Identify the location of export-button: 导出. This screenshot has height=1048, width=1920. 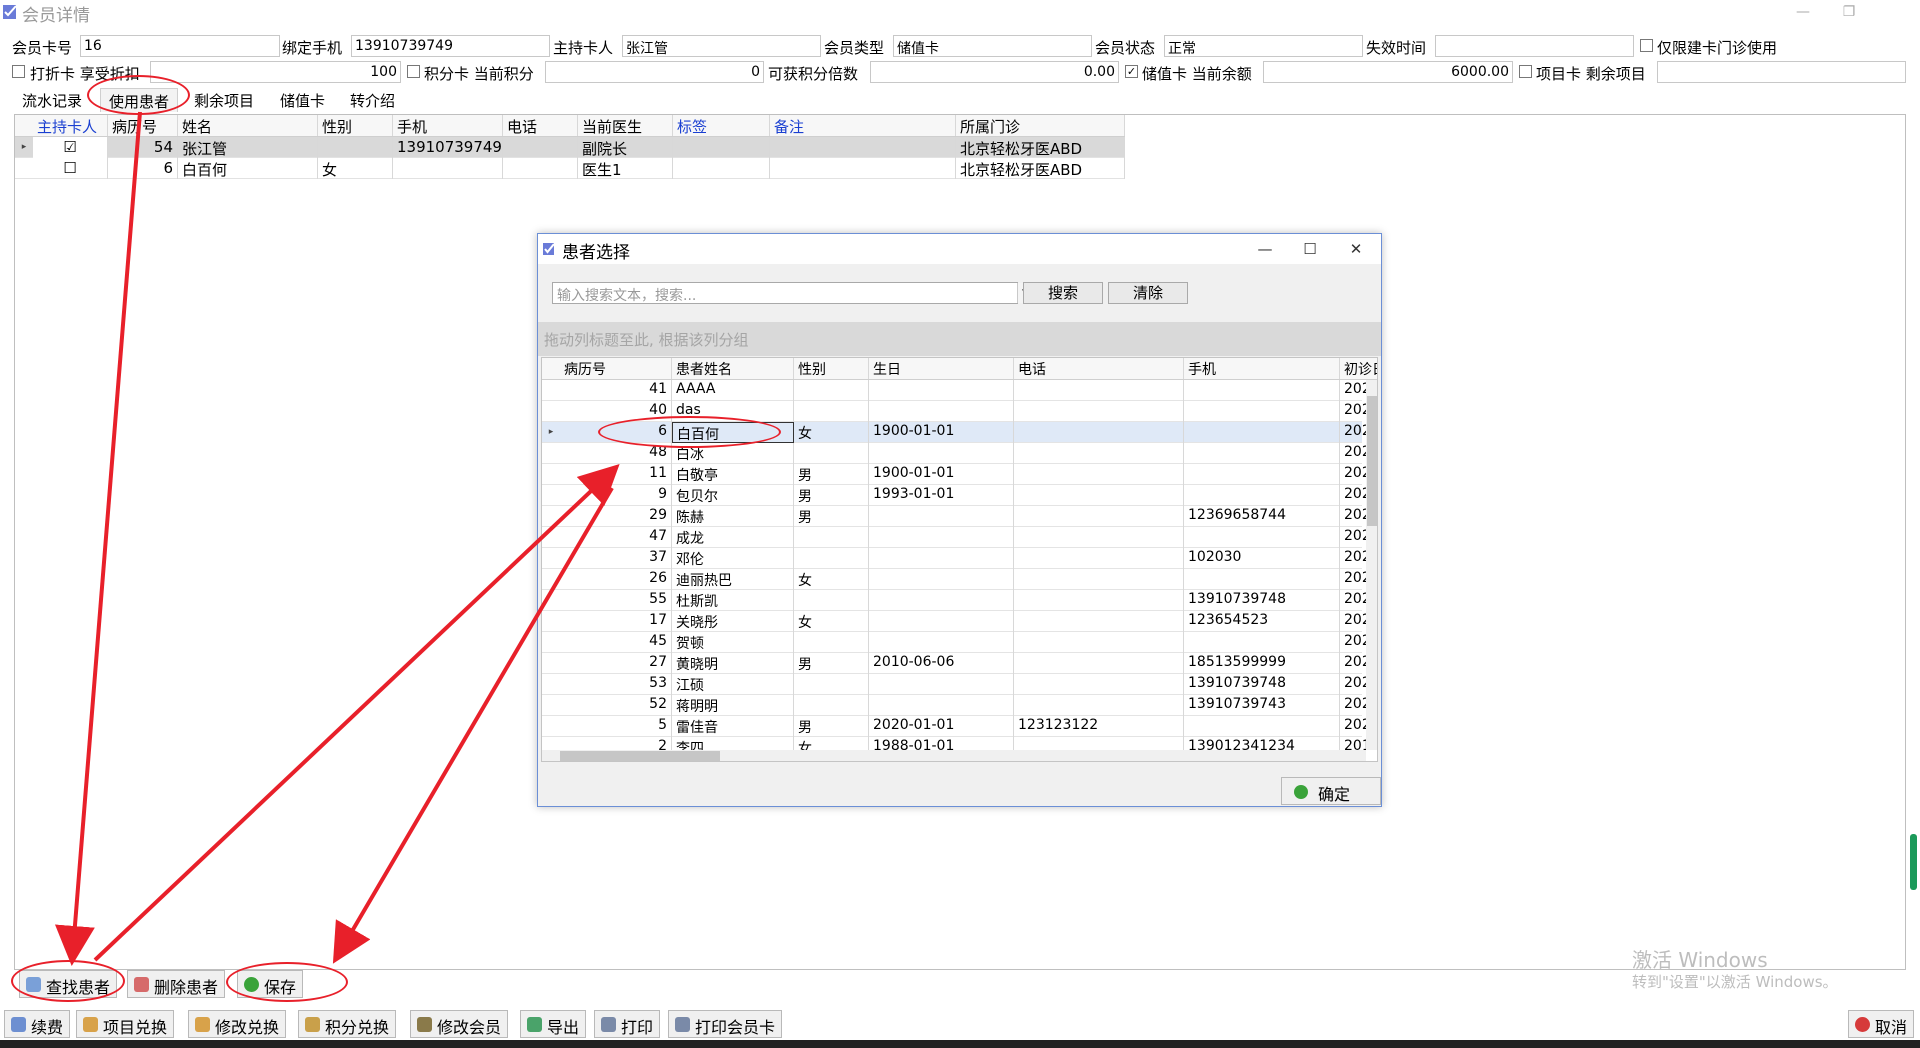
(553, 1024).